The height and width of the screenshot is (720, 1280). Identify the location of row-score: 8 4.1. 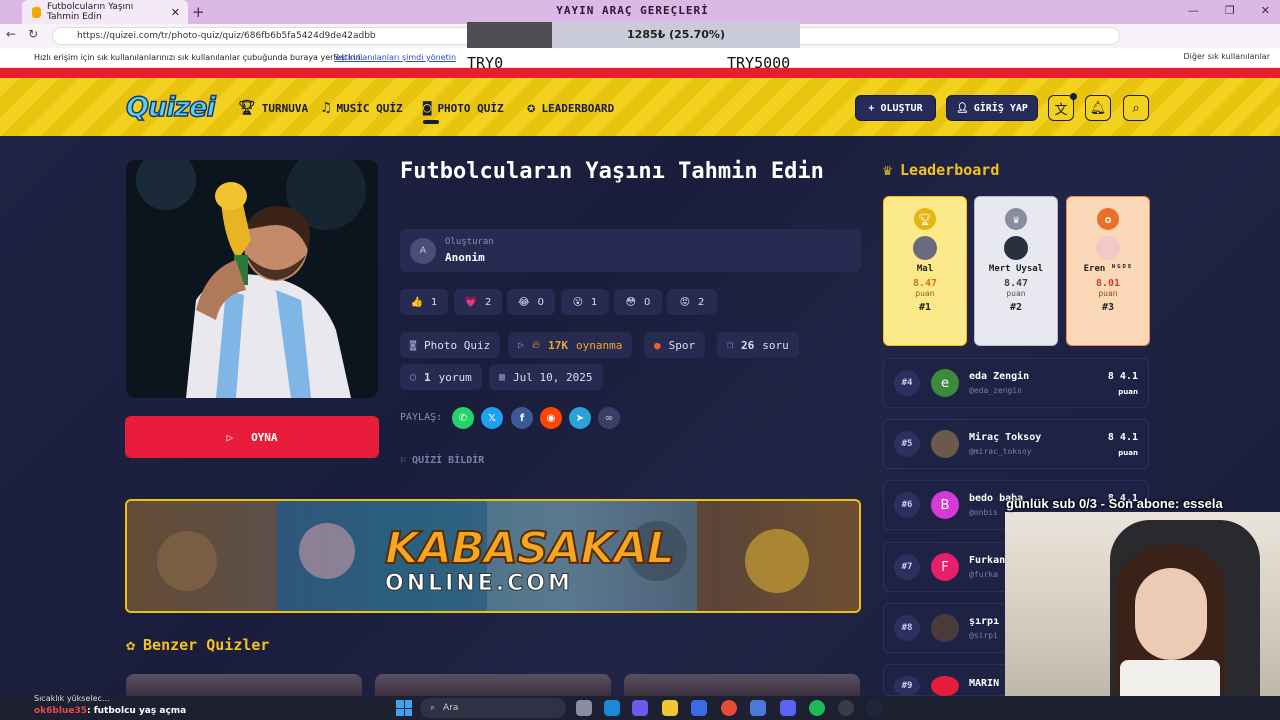
(1122, 376).